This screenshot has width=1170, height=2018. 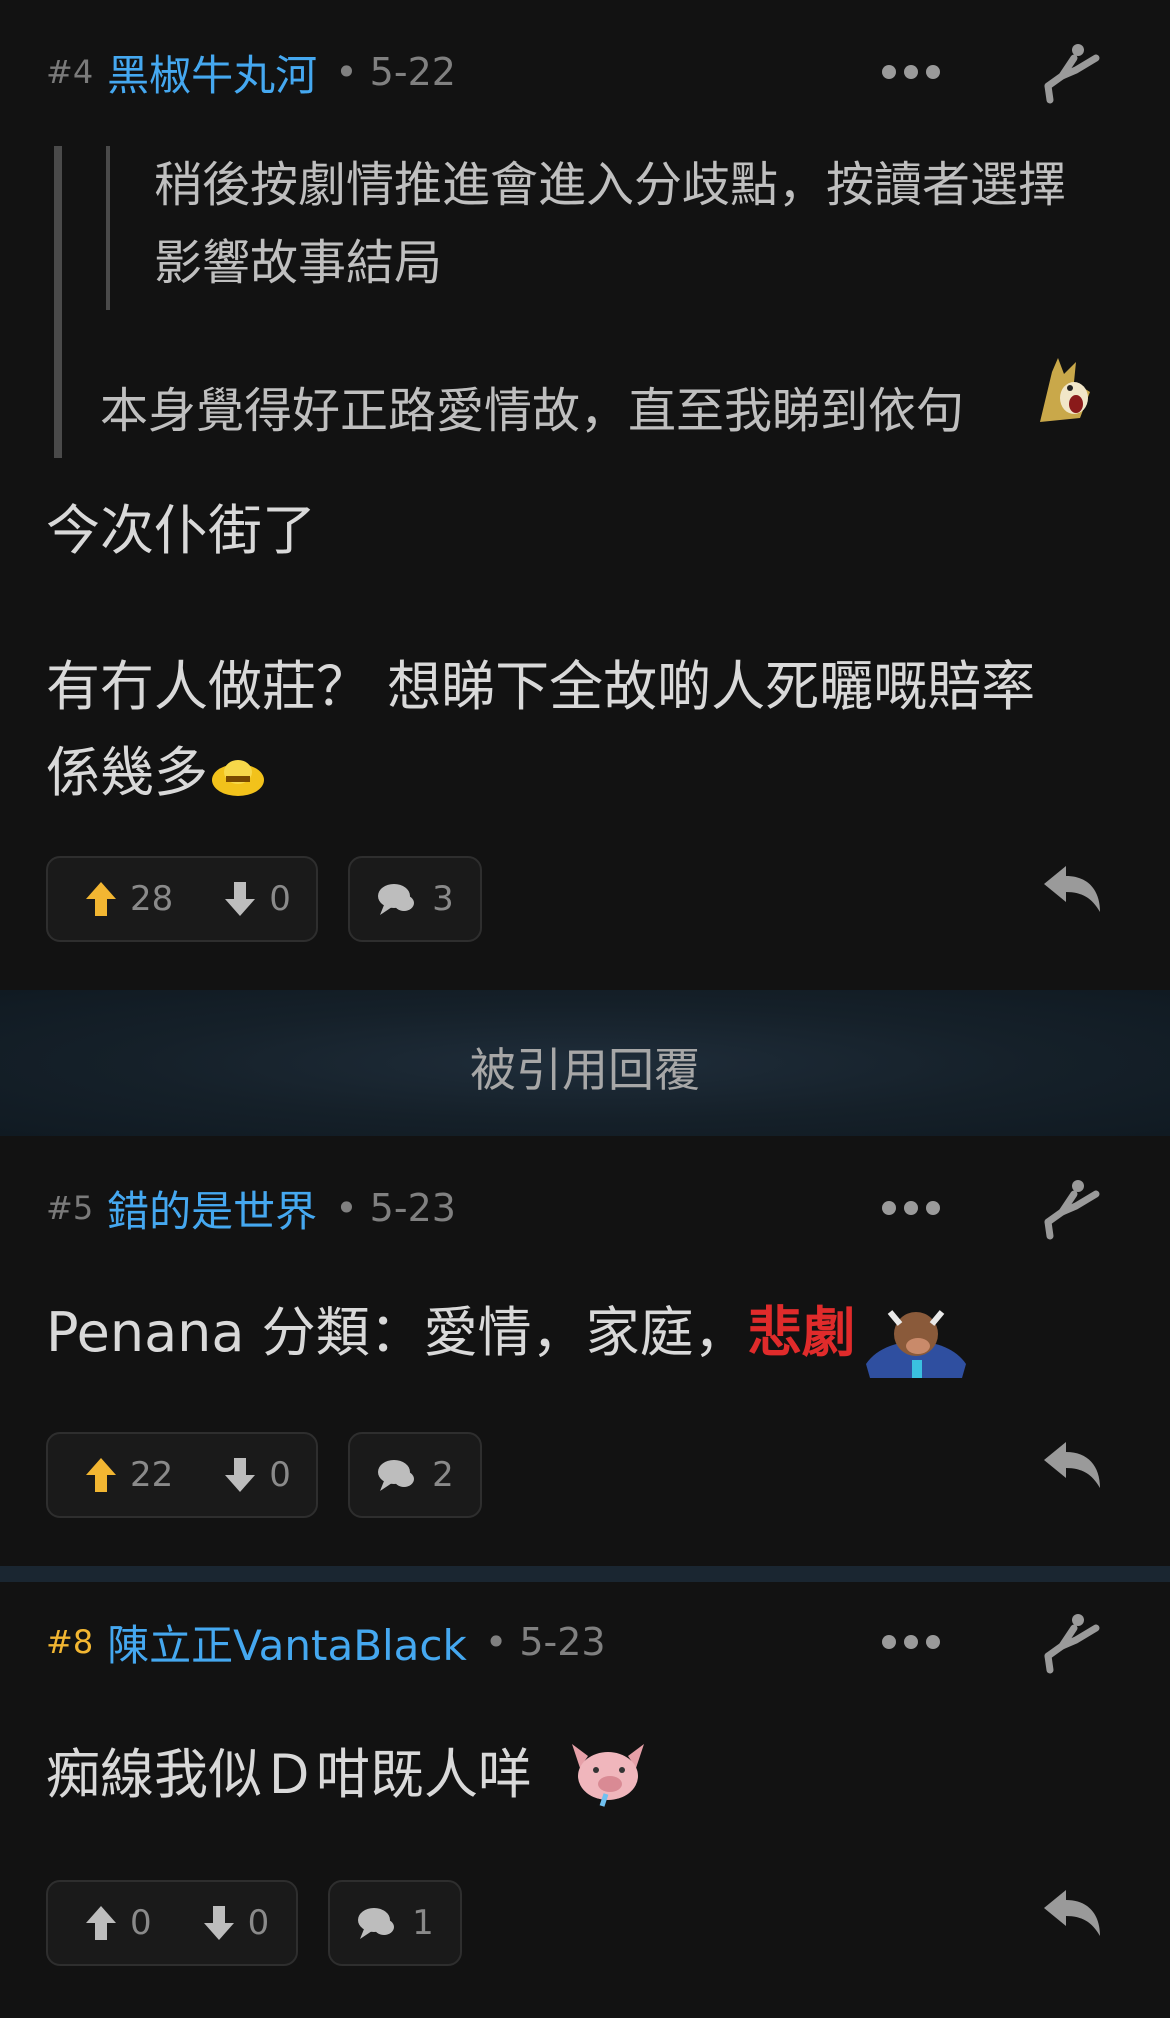 I want to click on post-divider, so click(x=585, y=1574).